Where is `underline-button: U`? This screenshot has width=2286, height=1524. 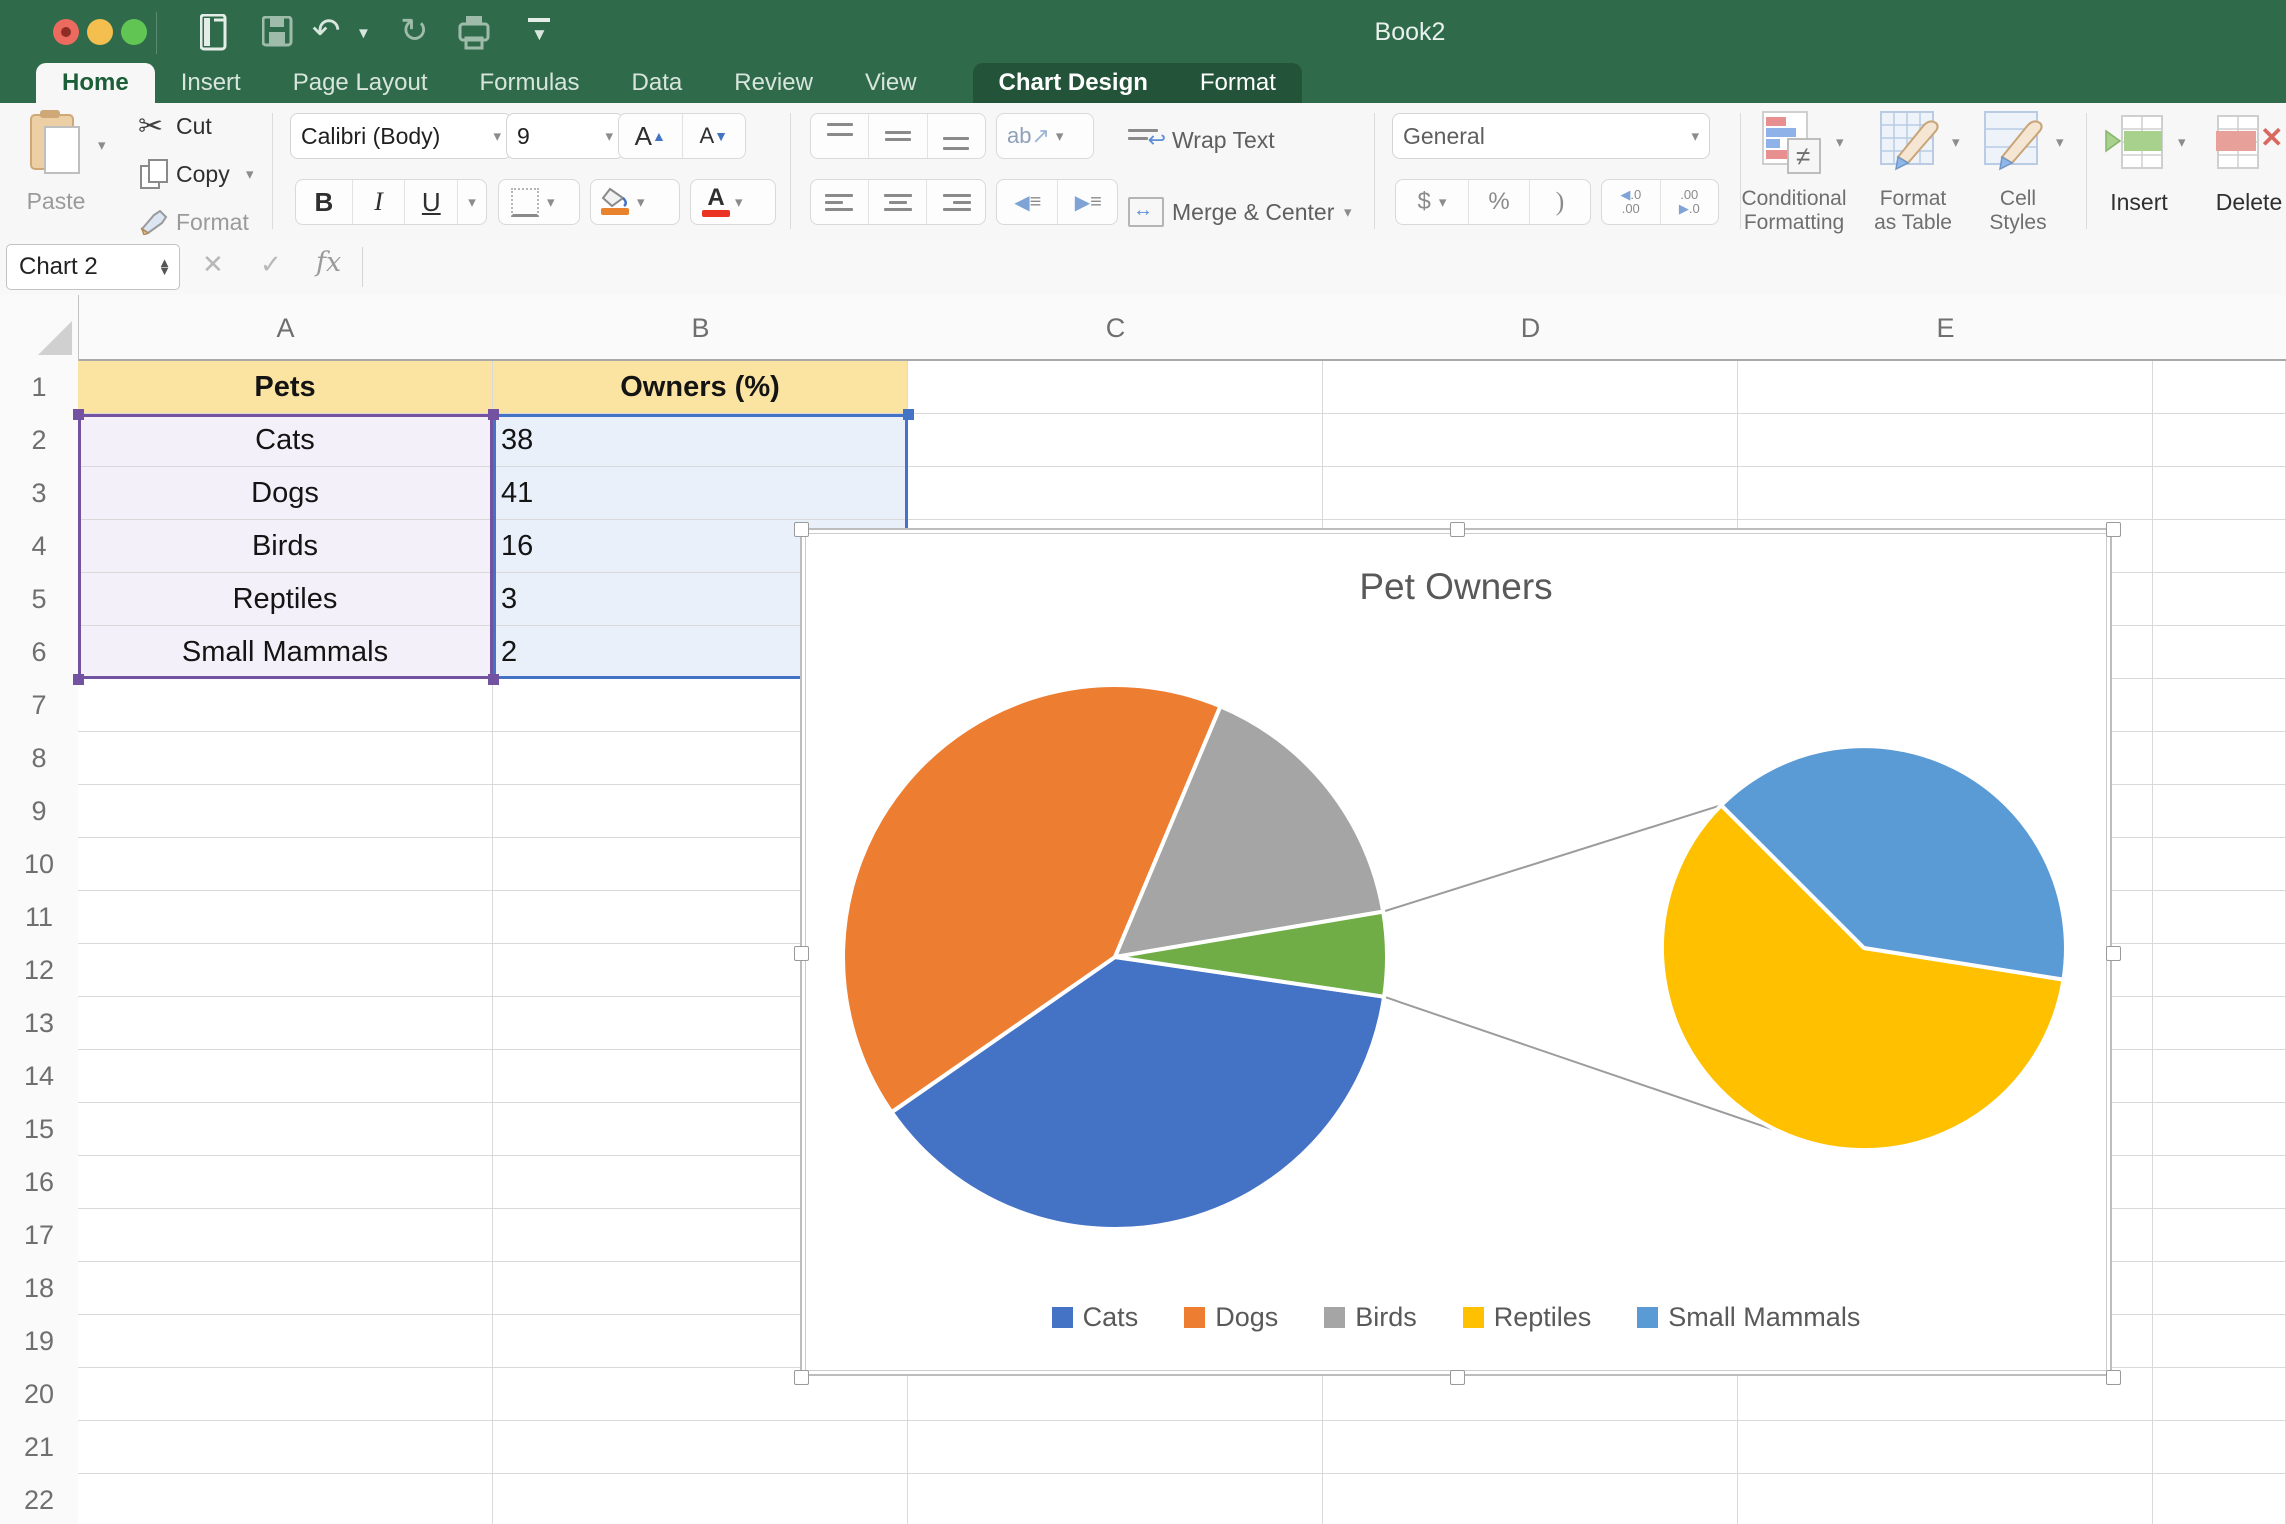 underline-button: U is located at coordinates (432, 202).